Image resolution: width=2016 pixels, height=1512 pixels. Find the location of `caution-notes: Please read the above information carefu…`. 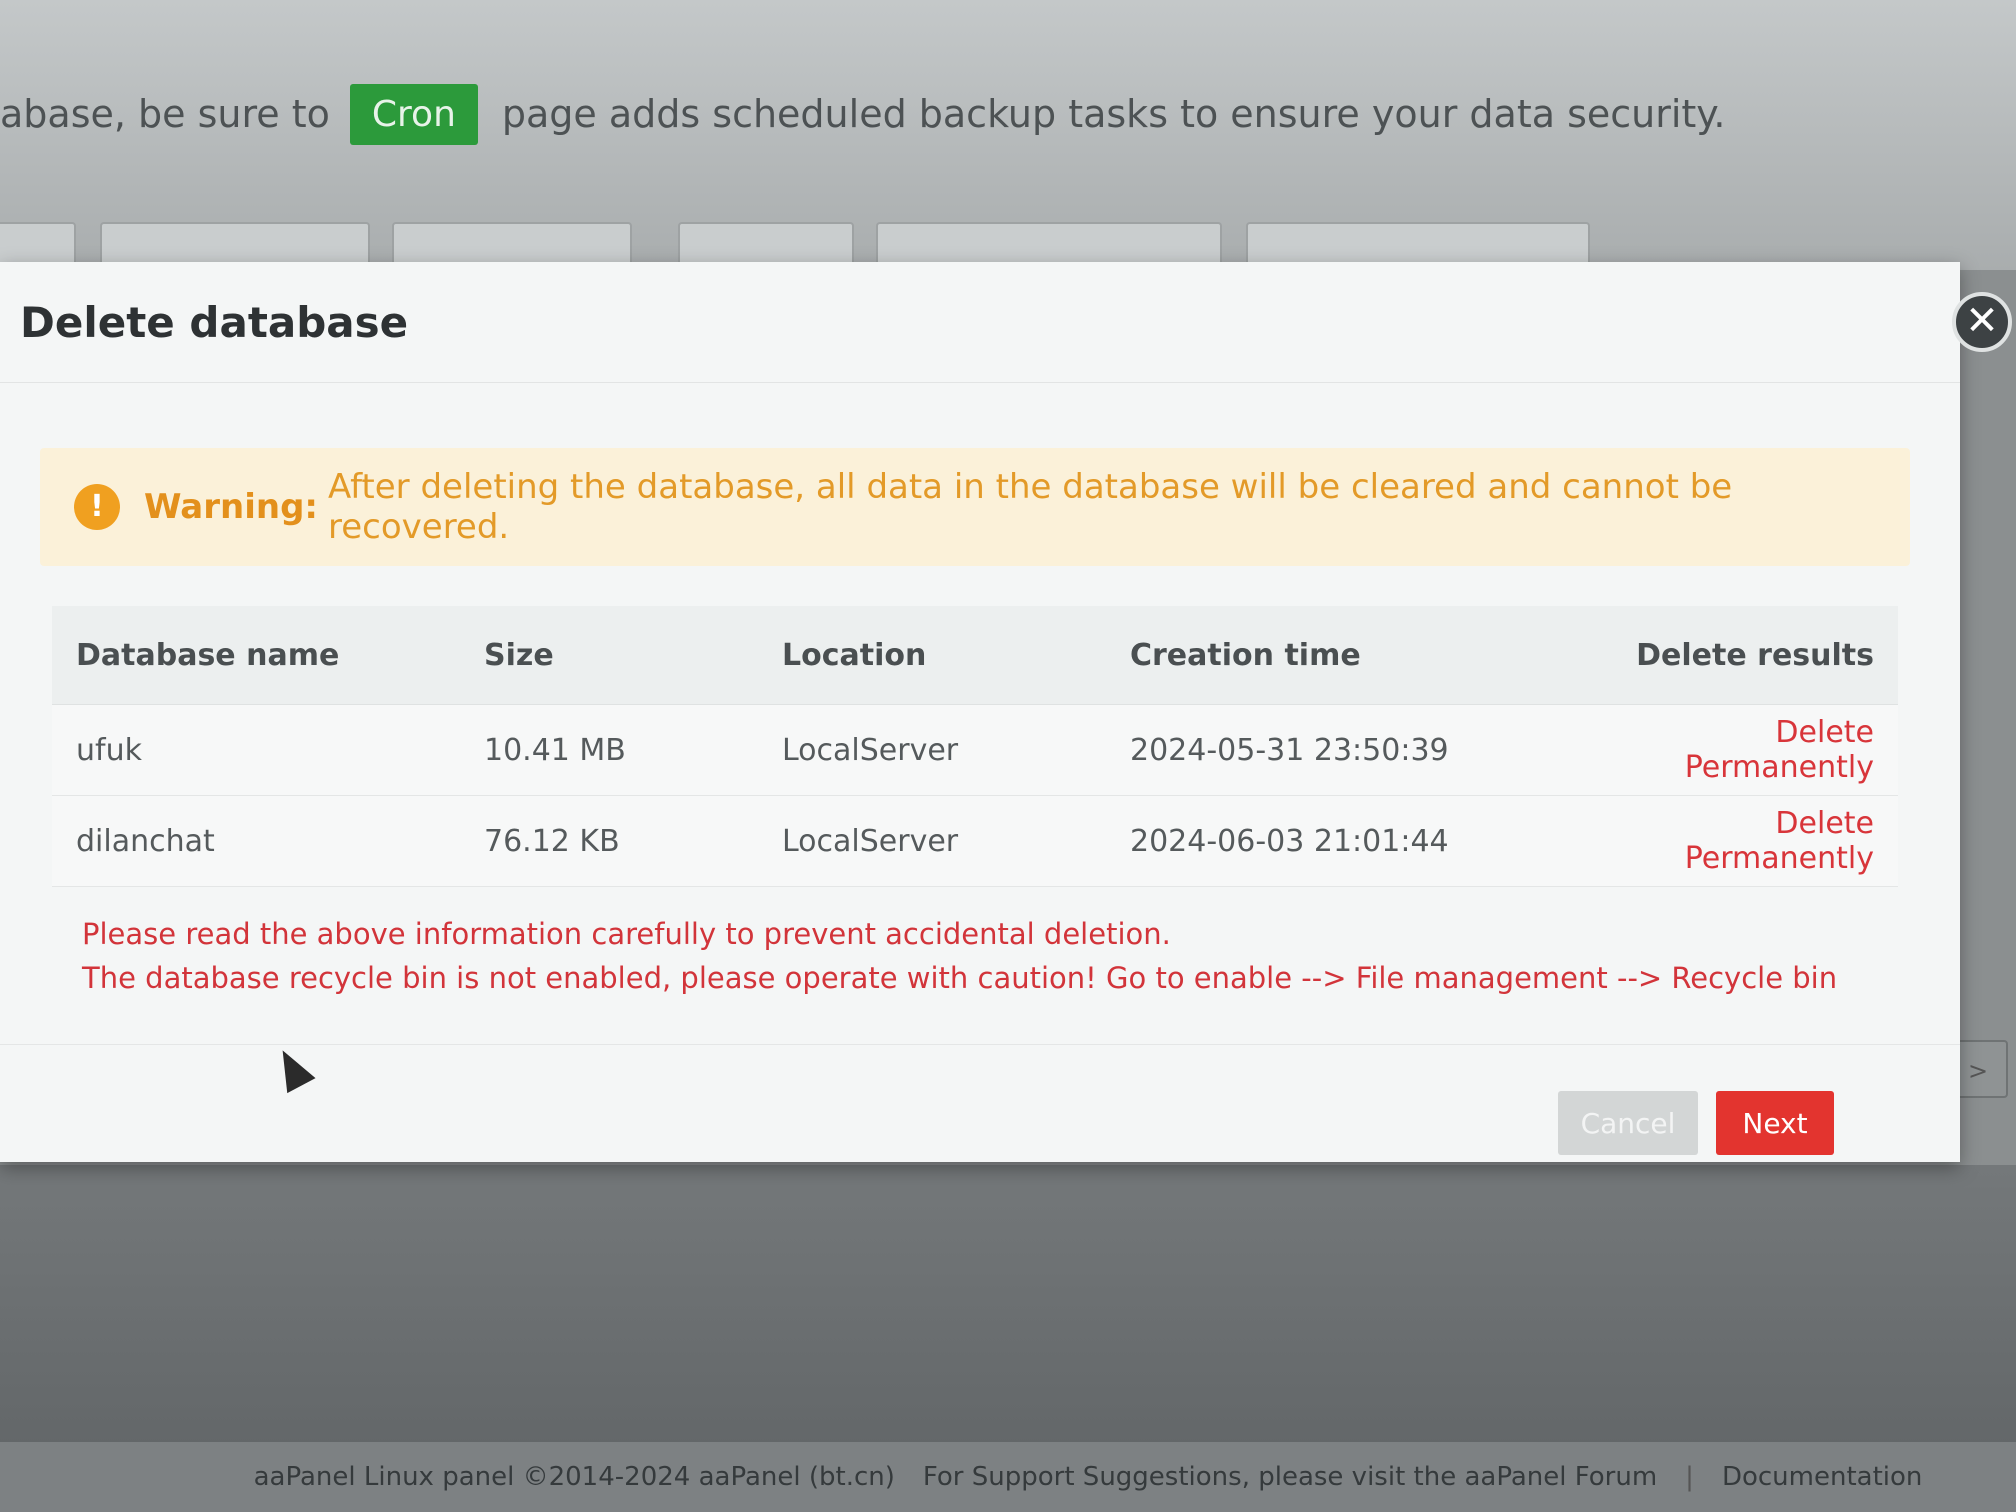

caution-notes: Please read the above information carefu… is located at coordinates (959, 956).